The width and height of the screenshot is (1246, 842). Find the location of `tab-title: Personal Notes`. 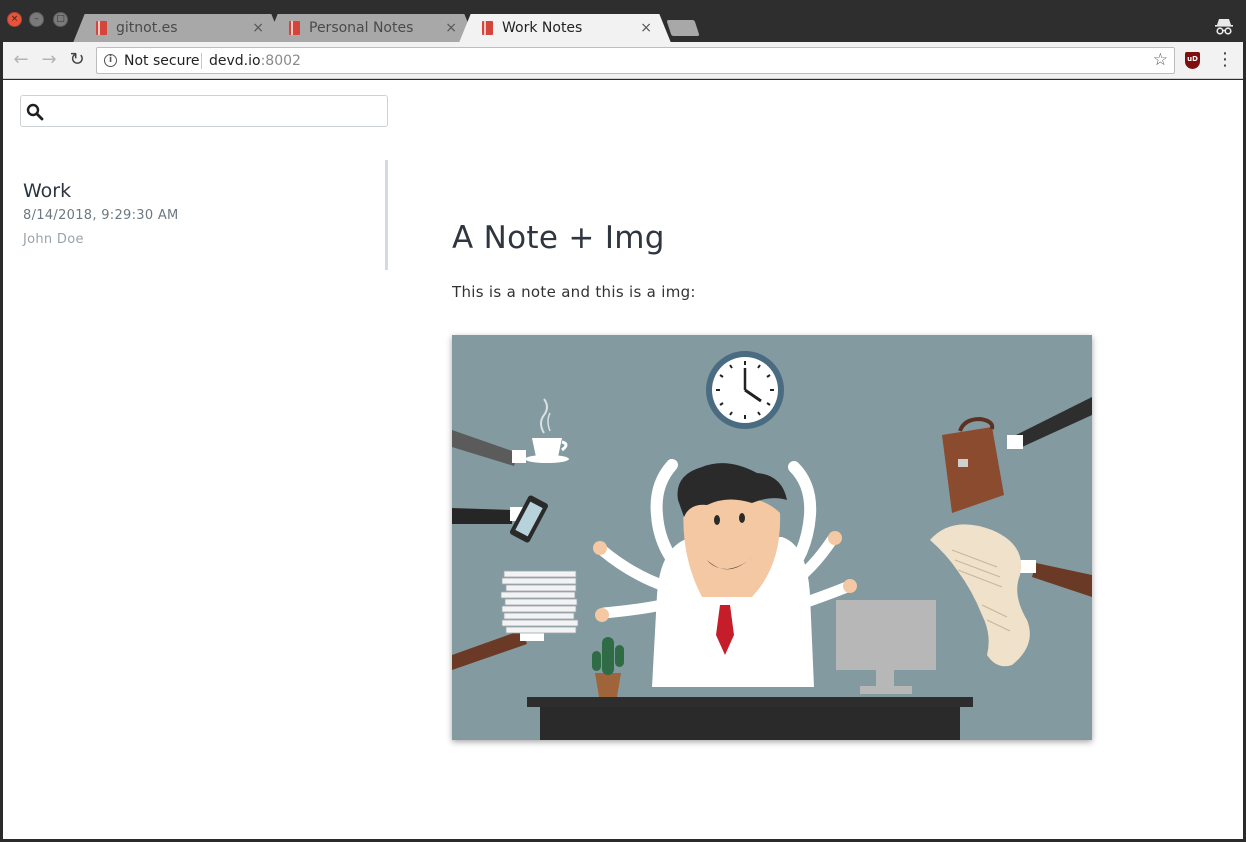

tab-title: Personal Notes is located at coordinates (361, 28).